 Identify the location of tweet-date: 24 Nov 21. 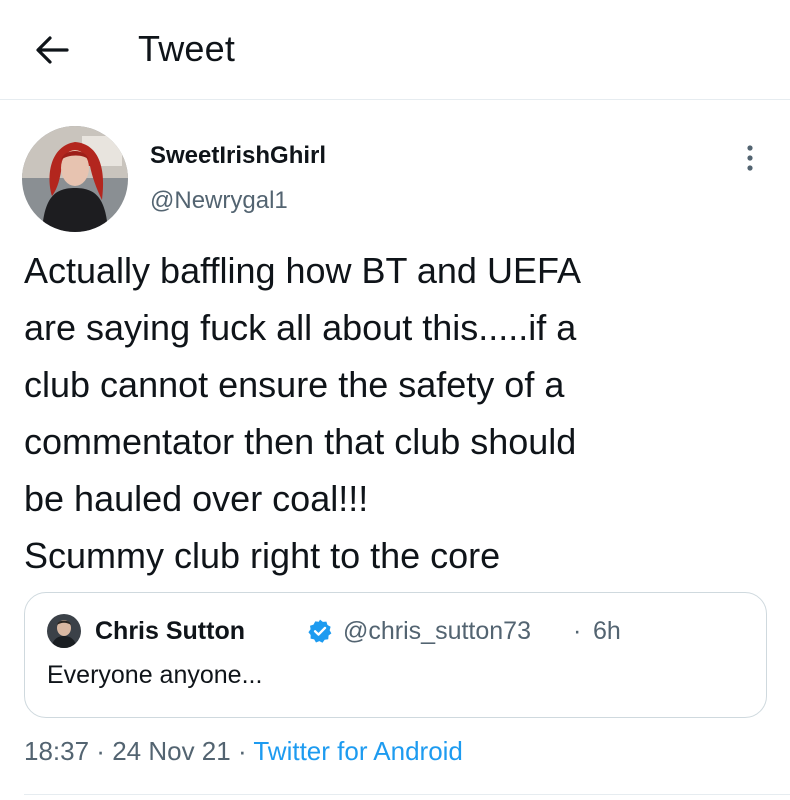
(171, 751).